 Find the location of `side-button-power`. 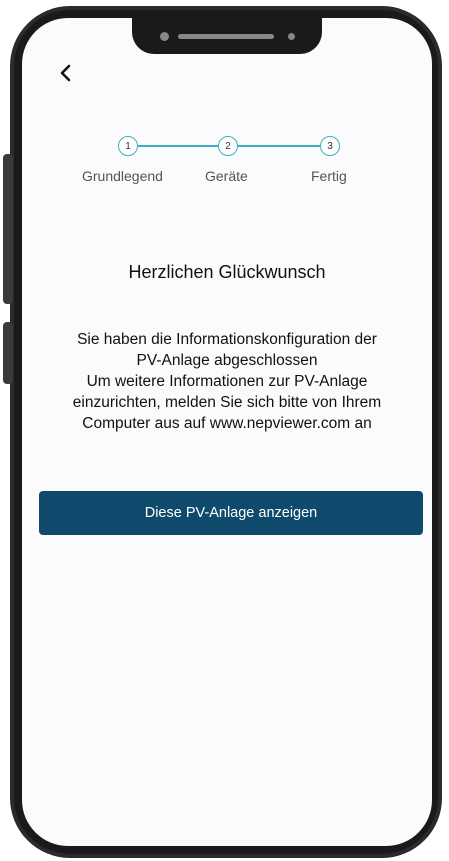

side-button-power is located at coordinates (8, 353).